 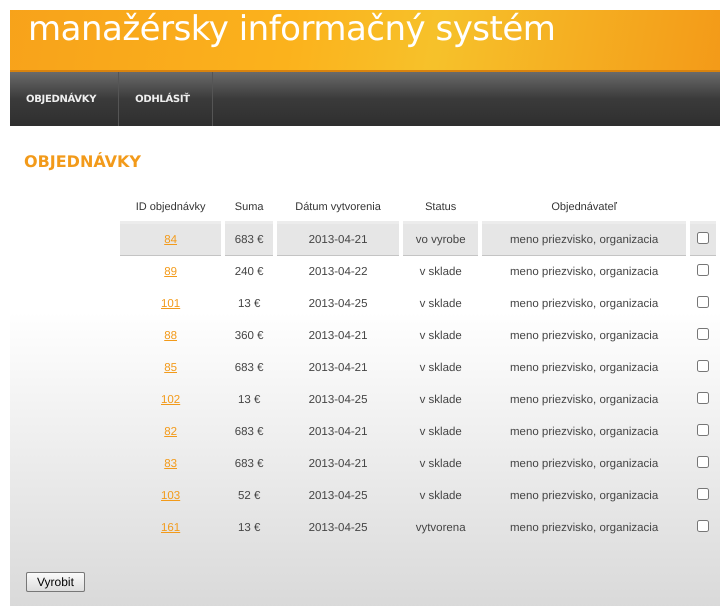 What do you see at coordinates (55, 582) in the screenshot?
I see `produce-button: Vyrobit` at bounding box center [55, 582].